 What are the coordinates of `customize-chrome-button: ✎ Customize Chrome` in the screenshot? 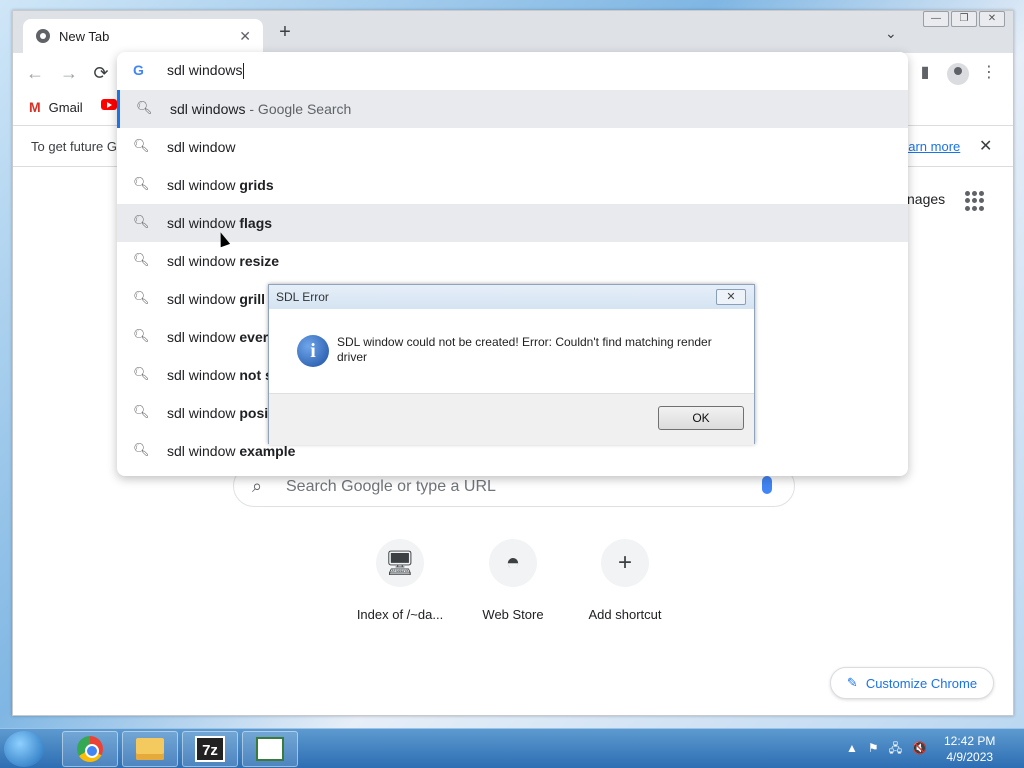 It's located at (912, 683).